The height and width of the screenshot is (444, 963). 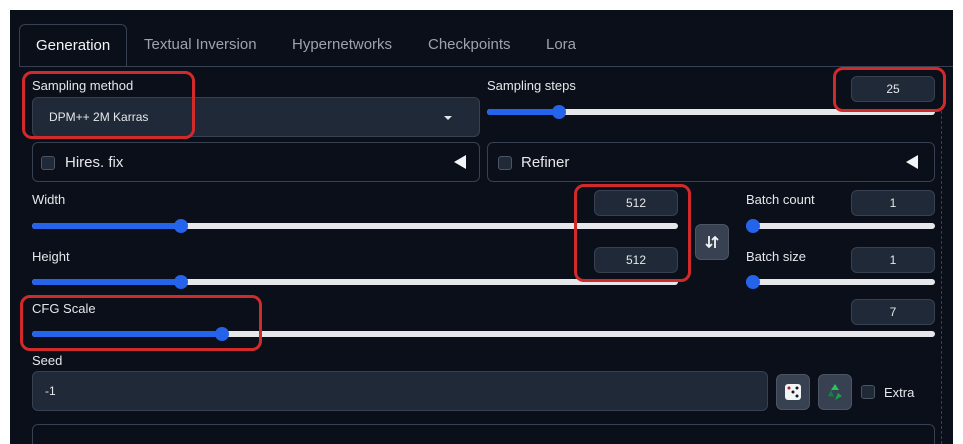 I want to click on swap-dimensions-icon, so click(x=712, y=242).